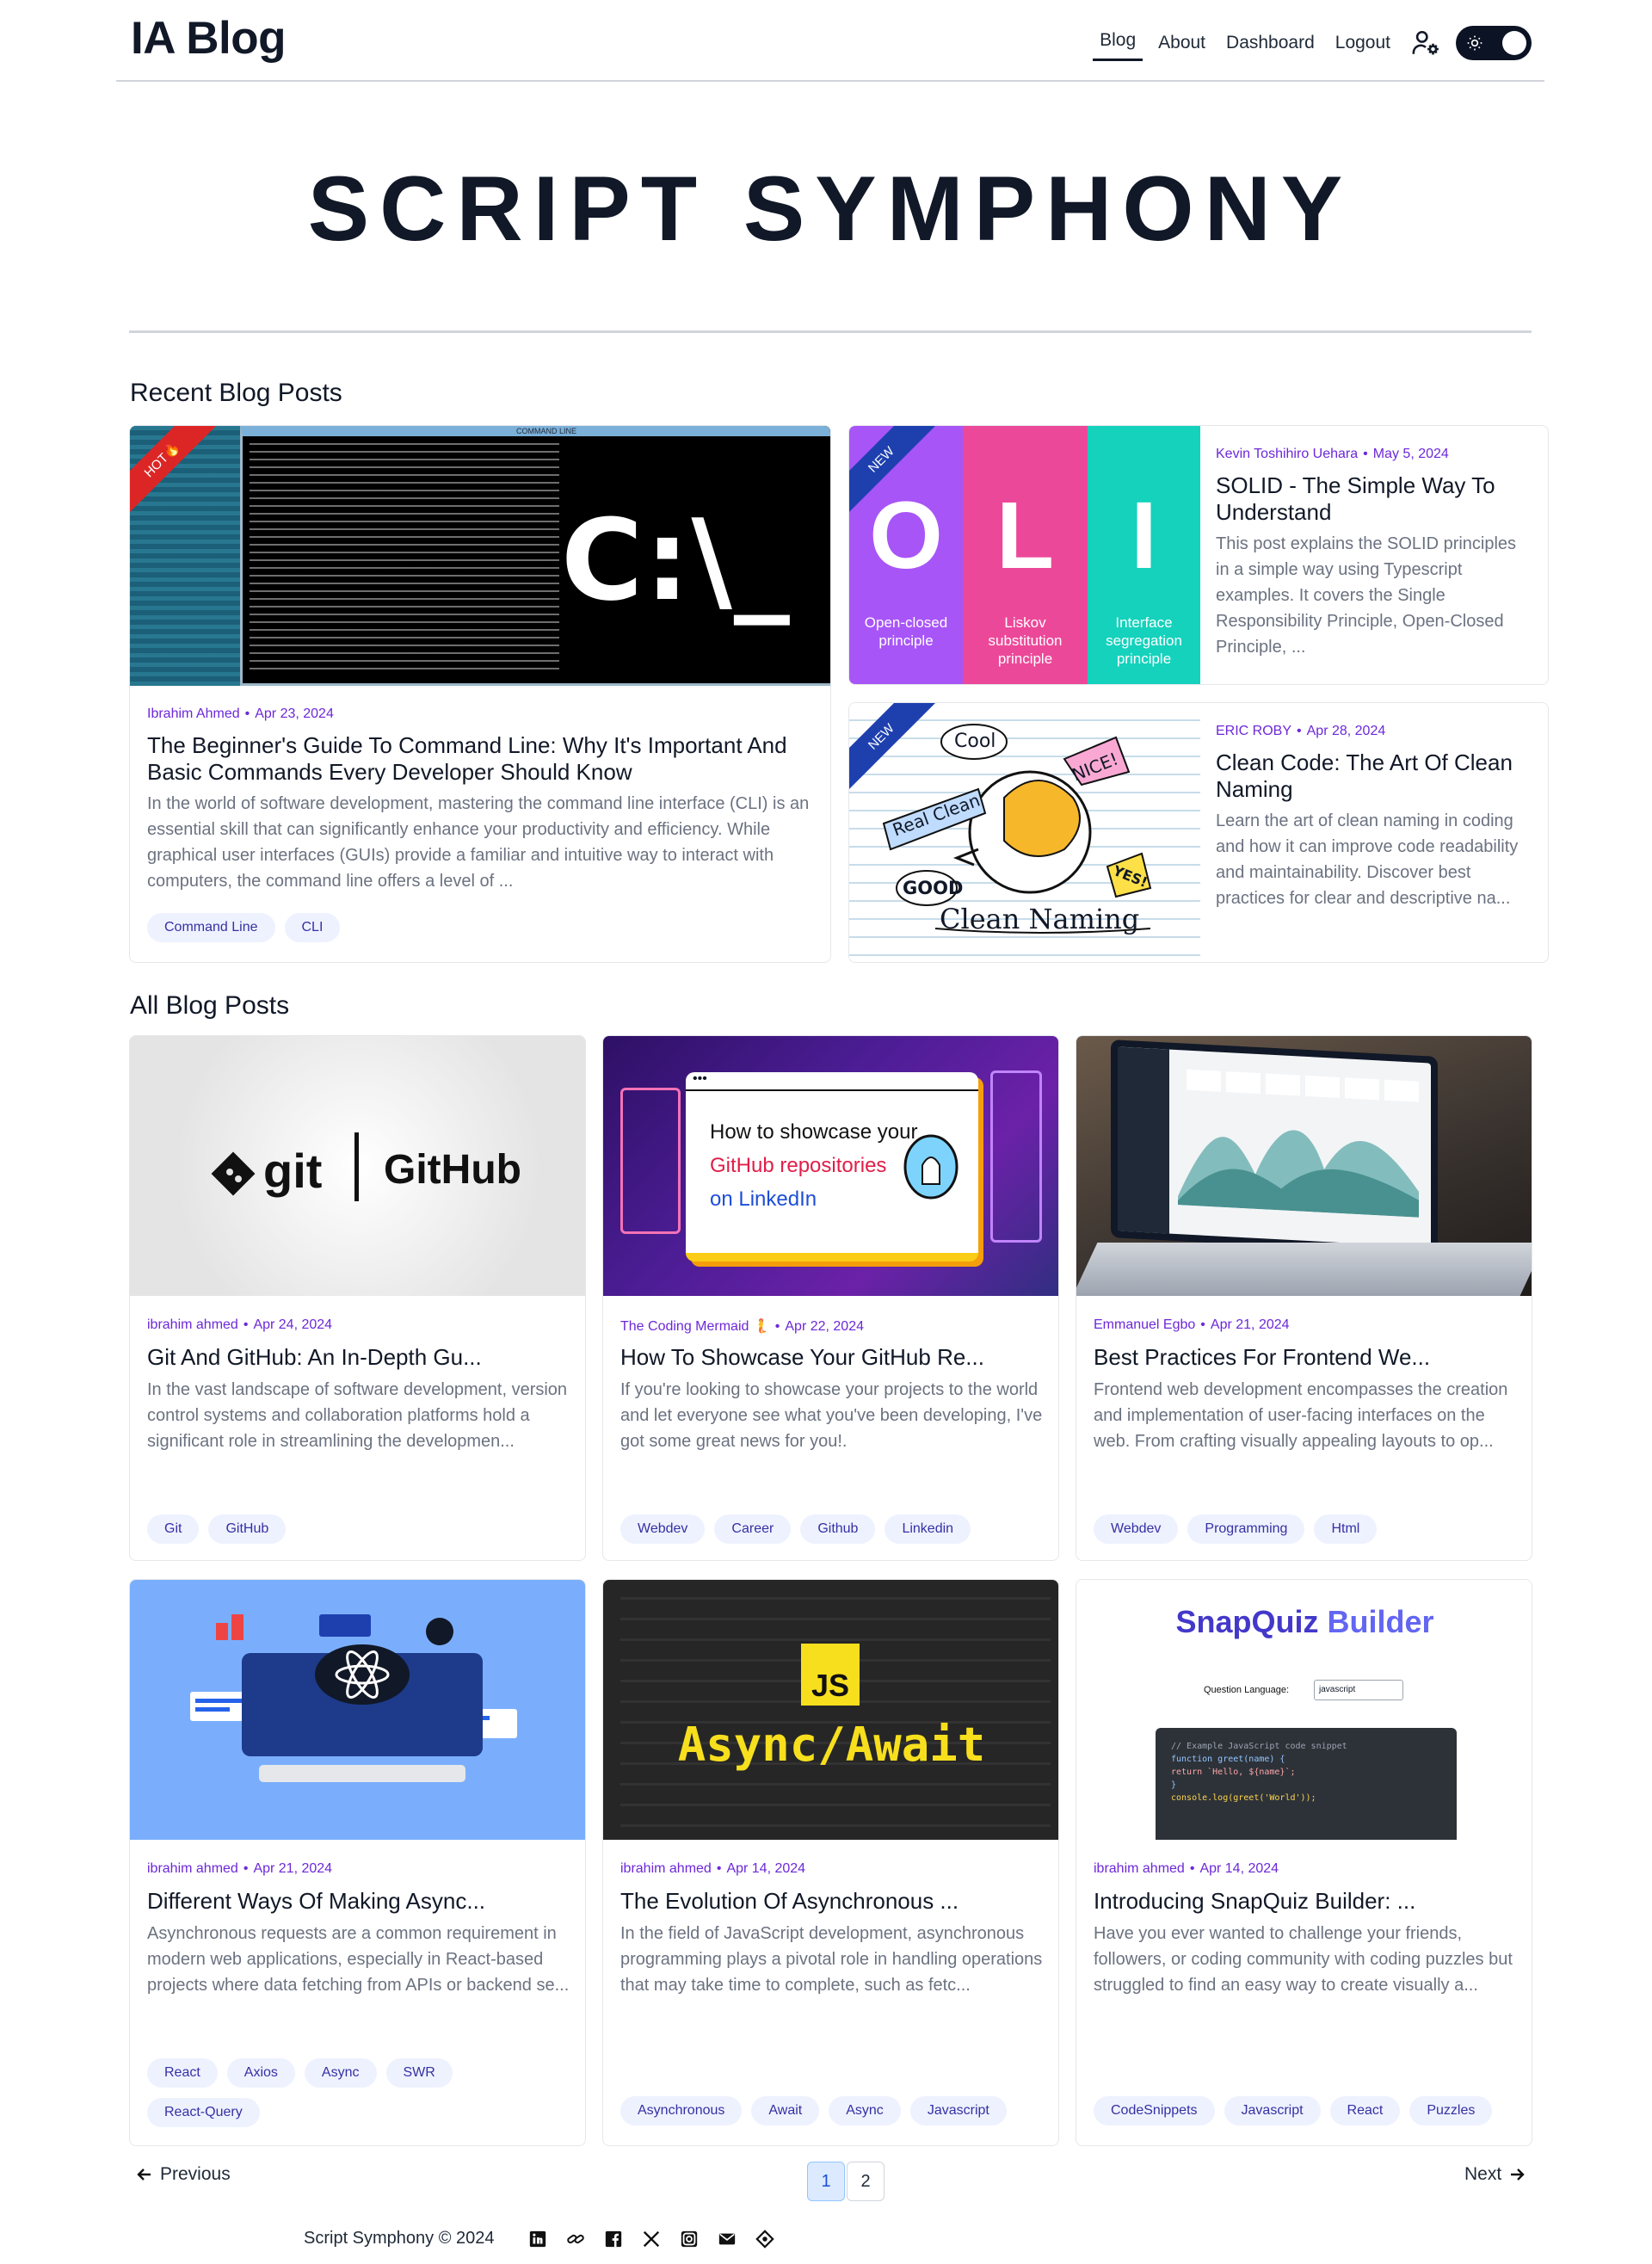 The width and height of the screenshot is (1652, 2264). What do you see at coordinates (480, 556) in the screenshot?
I see `post-image-command-line: COMMAND LINE C:\_` at bounding box center [480, 556].